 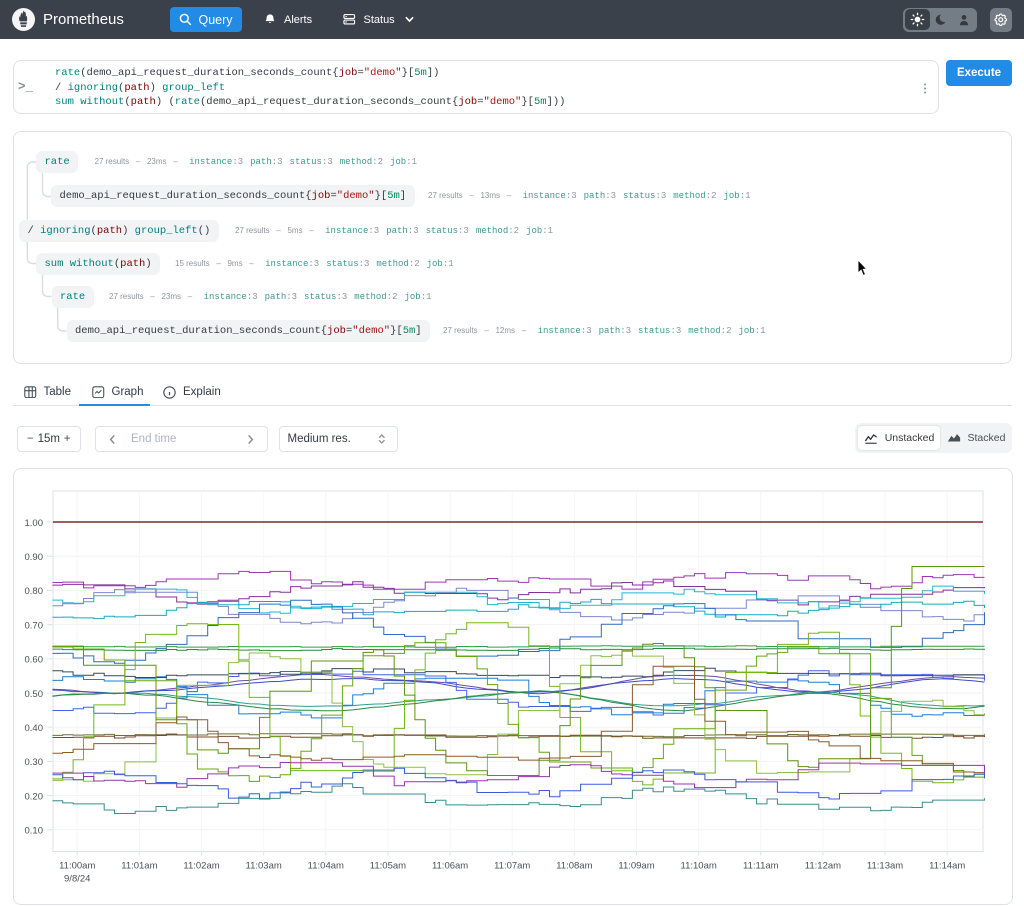 What do you see at coordinates (34, 591) in the screenshot?
I see `svg-text: 0.80` at bounding box center [34, 591].